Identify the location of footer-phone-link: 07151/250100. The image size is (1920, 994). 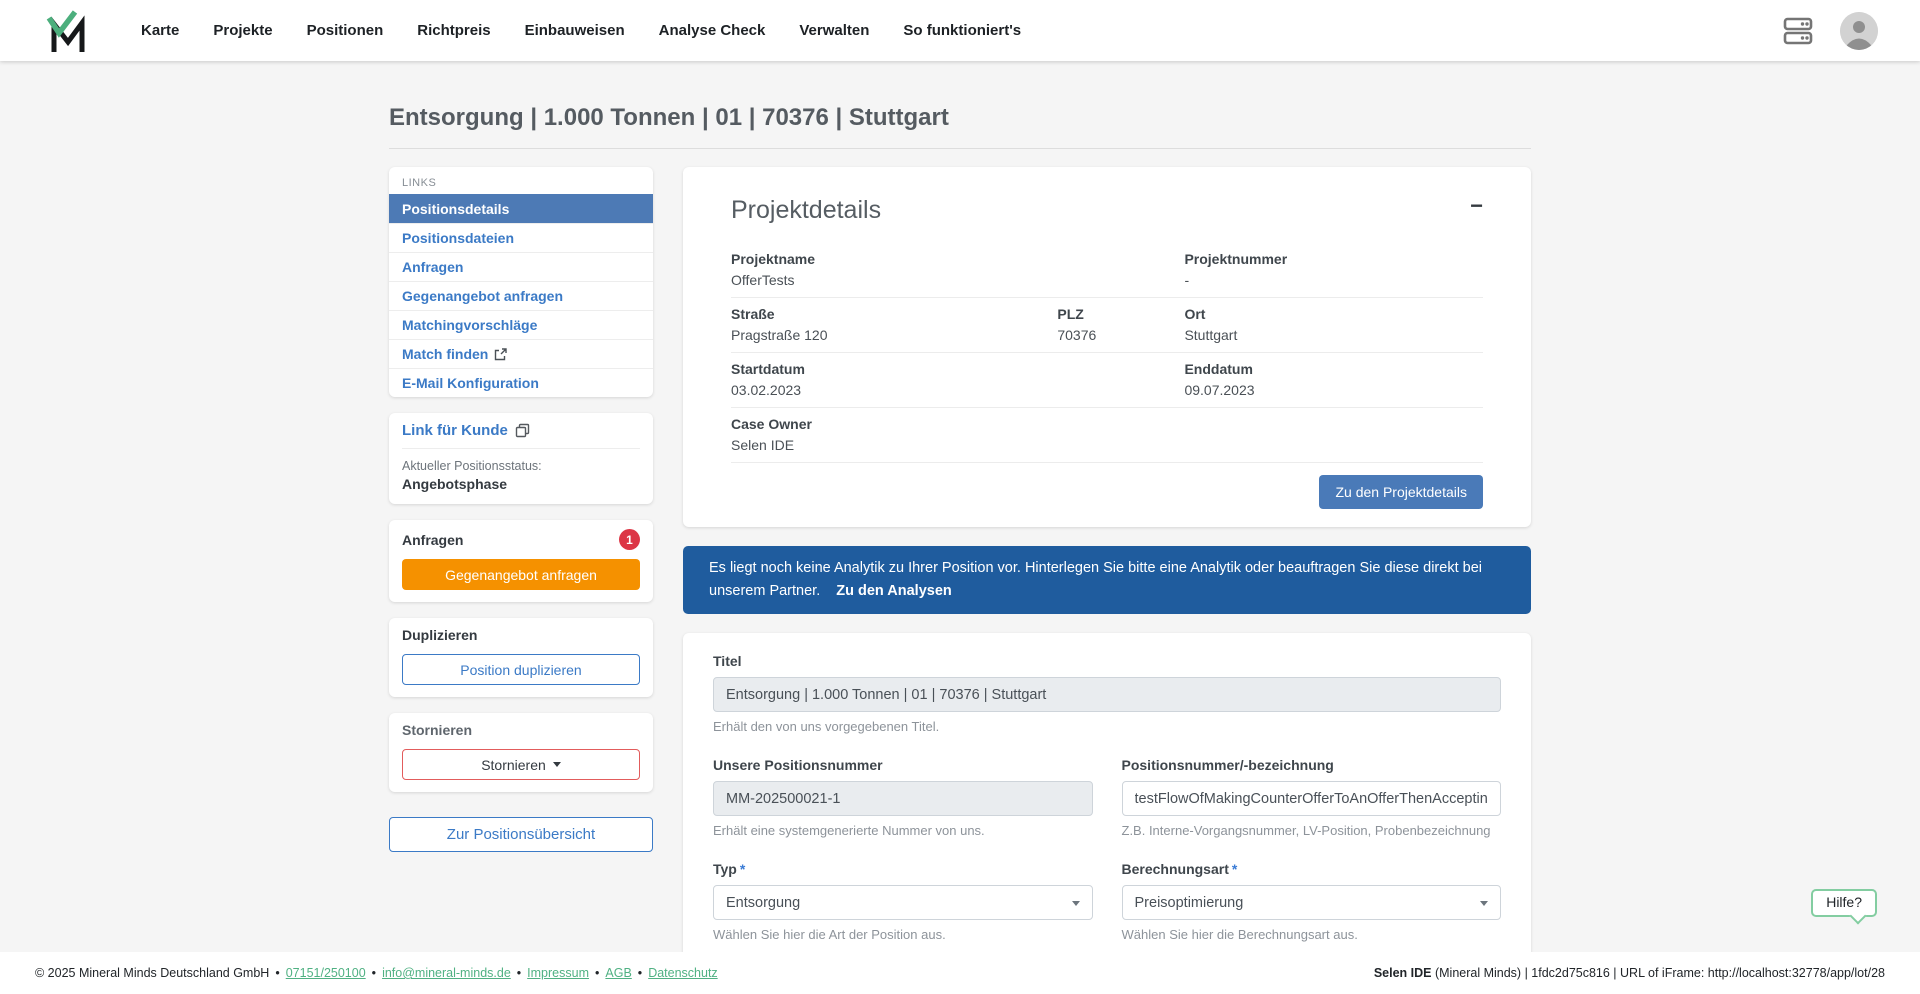
(326, 973).